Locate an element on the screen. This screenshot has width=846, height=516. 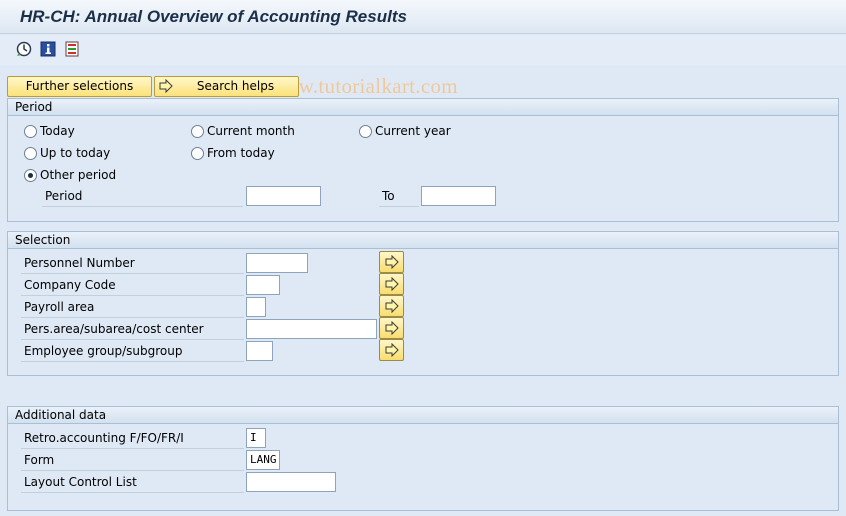
personnel-number-multiple-selection-button is located at coordinates (391, 262).